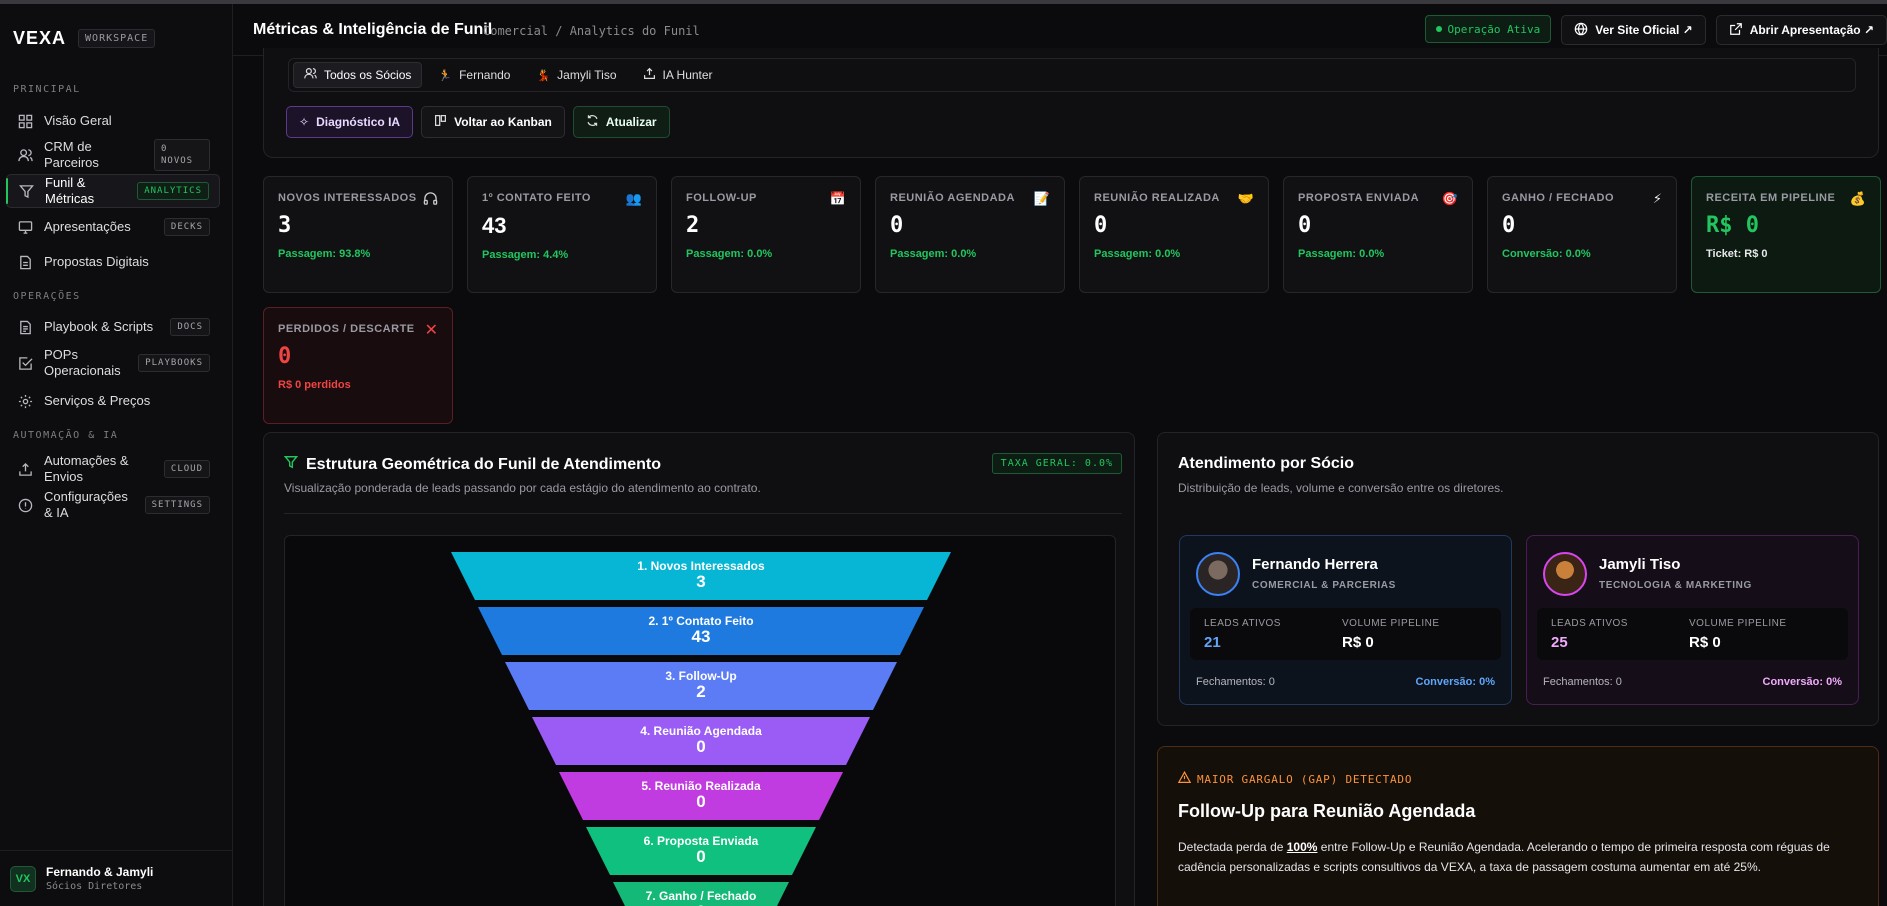 The image size is (1887, 906). I want to click on tab-ia-hunter: IA Hunter, so click(678, 75).